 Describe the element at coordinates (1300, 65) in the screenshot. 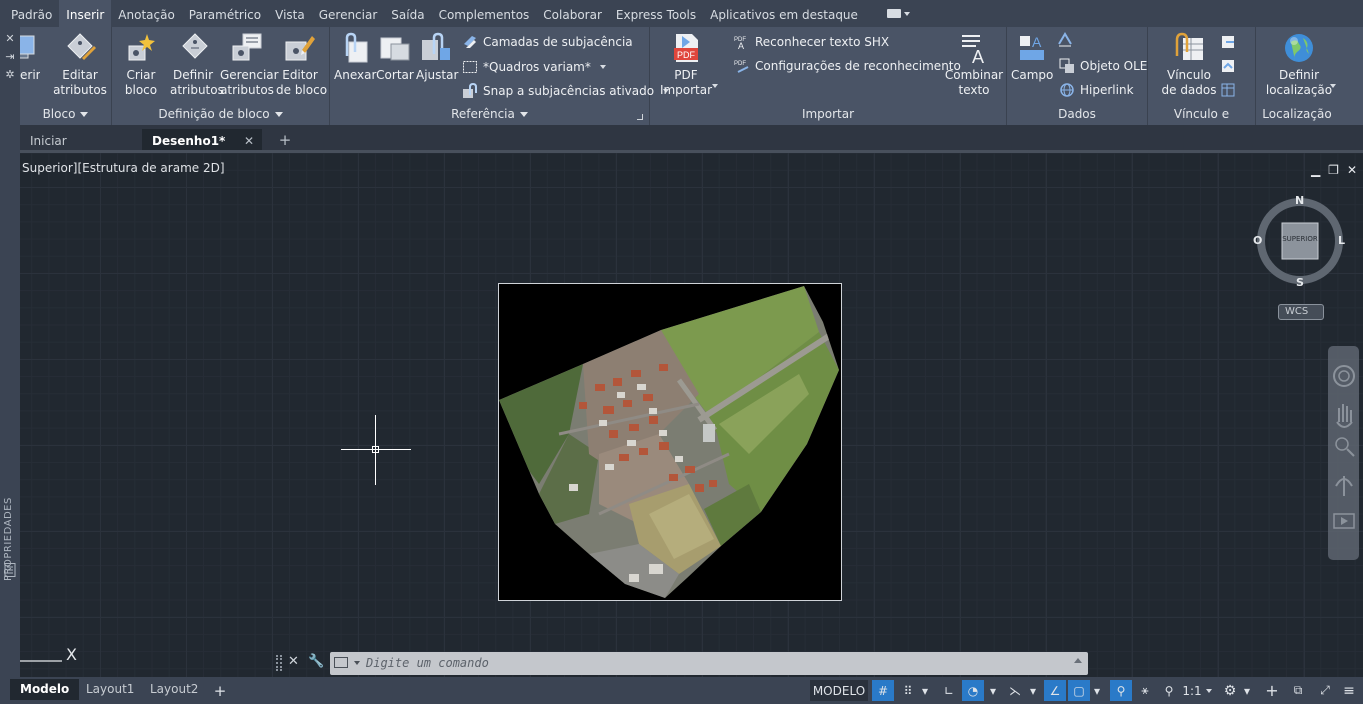

I see `set-location-button: Definir localização` at that location.